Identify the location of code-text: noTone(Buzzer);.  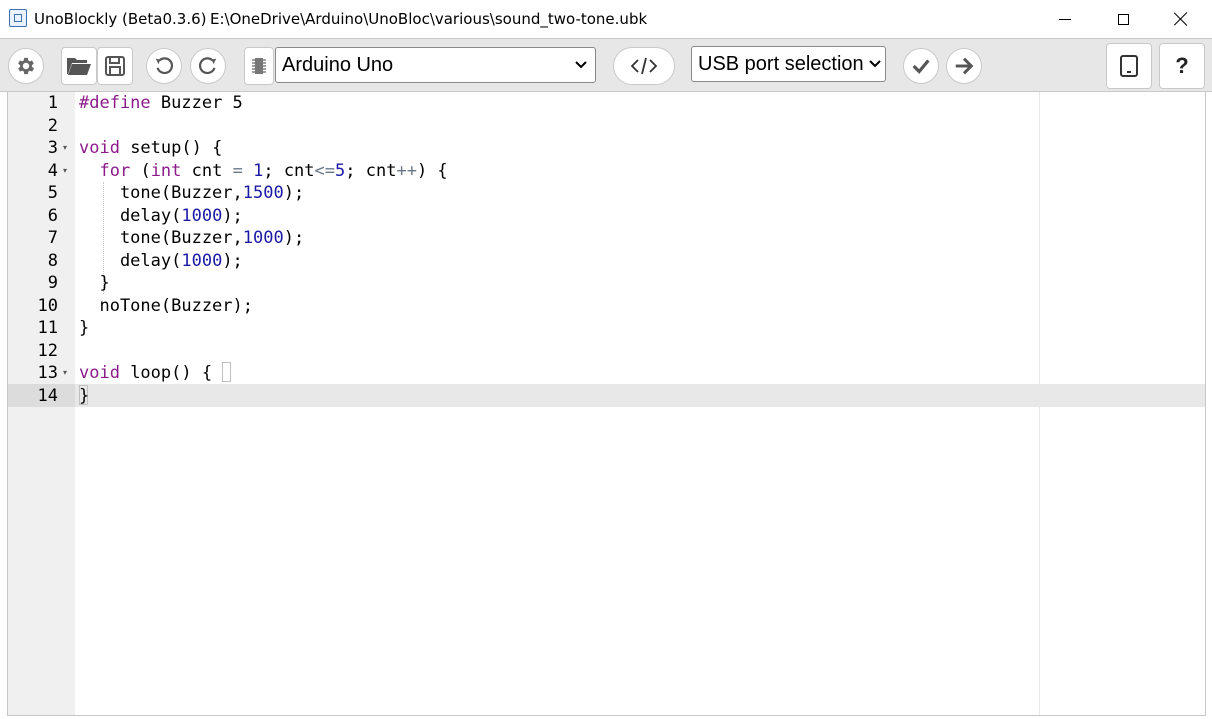
(166, 306).